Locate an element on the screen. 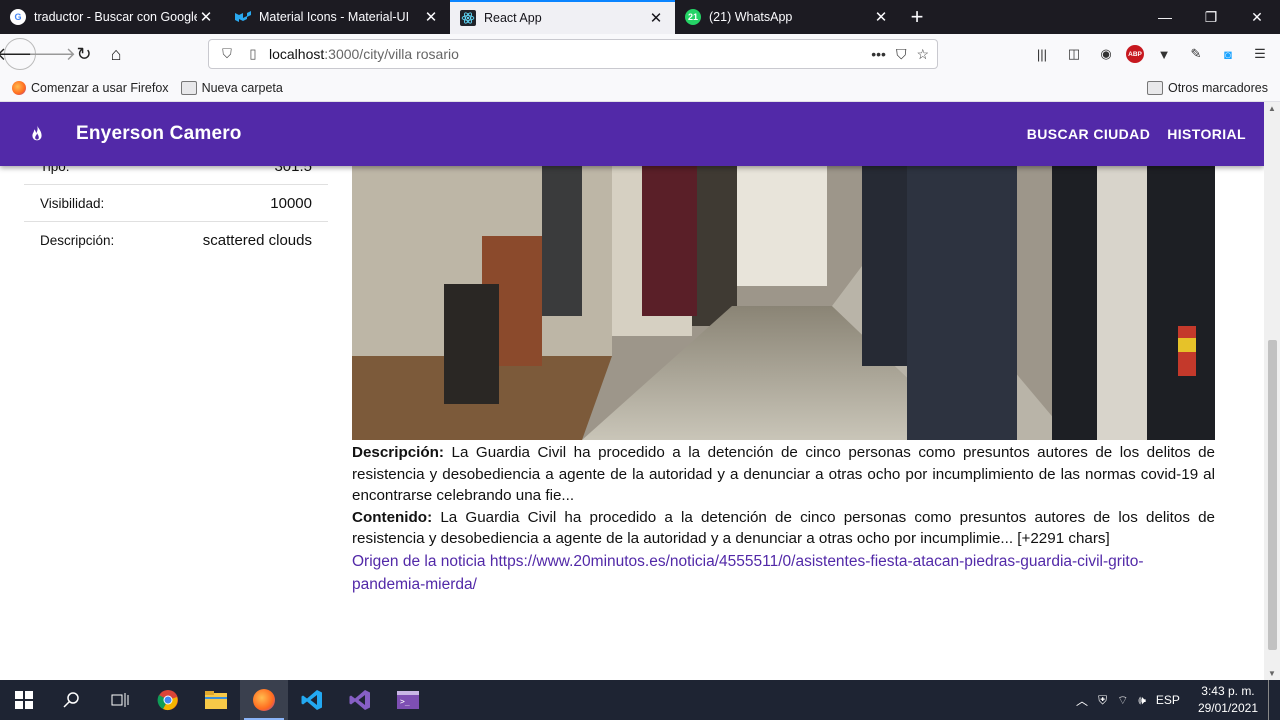 The image size is (1280, 720). weather-row: Descripción: scattered clouds is located at coordinates (176, 240).